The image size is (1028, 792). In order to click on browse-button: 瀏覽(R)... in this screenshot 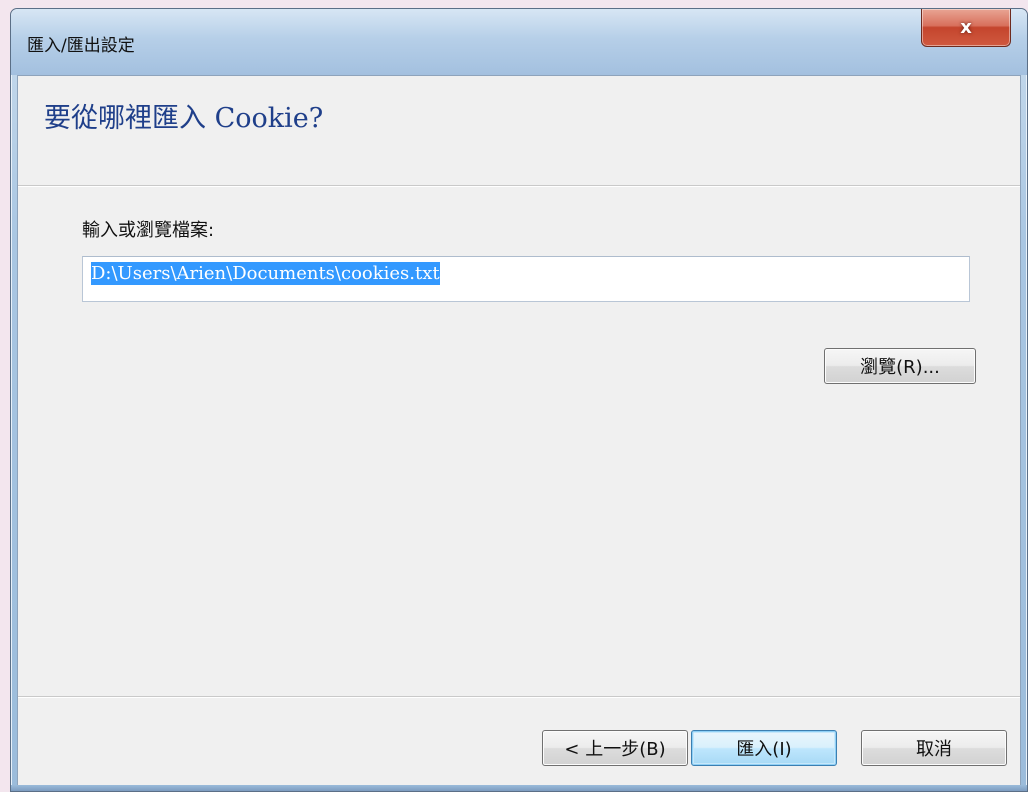, I will do `click(900, 366)`.